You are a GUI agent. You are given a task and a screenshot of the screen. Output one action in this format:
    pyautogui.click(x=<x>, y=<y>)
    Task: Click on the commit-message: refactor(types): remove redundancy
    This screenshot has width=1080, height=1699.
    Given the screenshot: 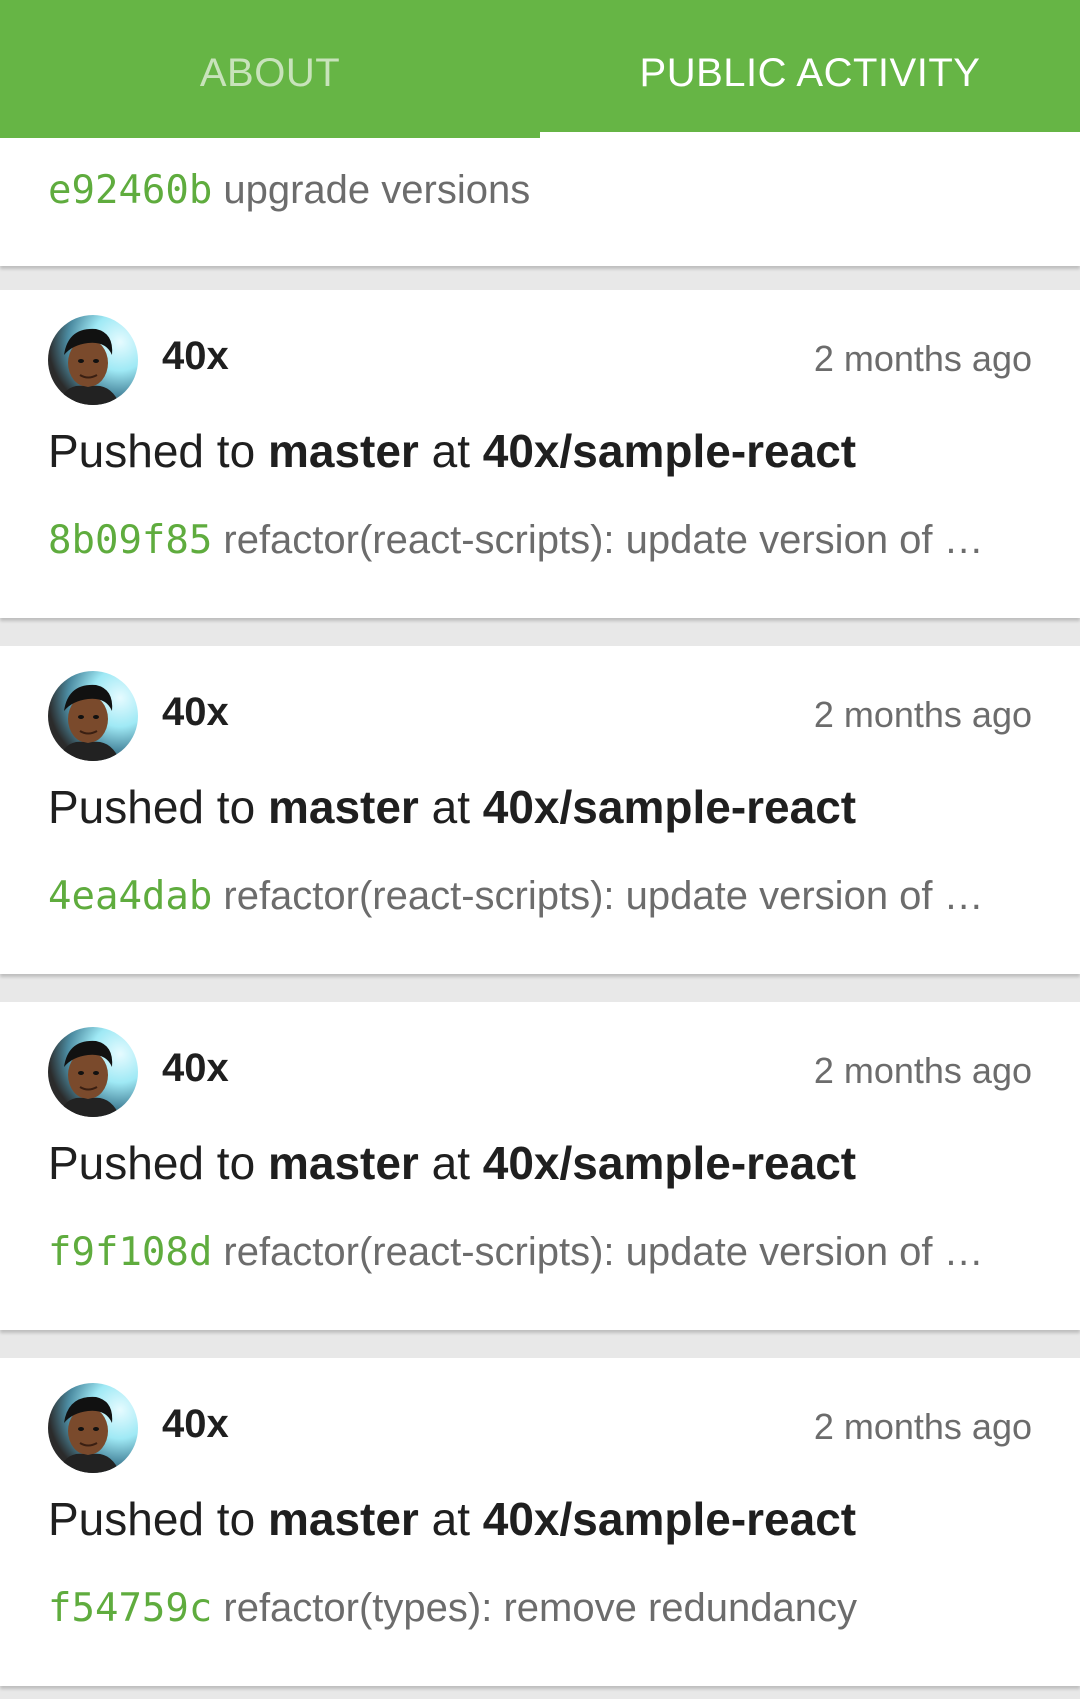 What is the action you would take?
    pyautogui.click(x=540, y=1608)
    